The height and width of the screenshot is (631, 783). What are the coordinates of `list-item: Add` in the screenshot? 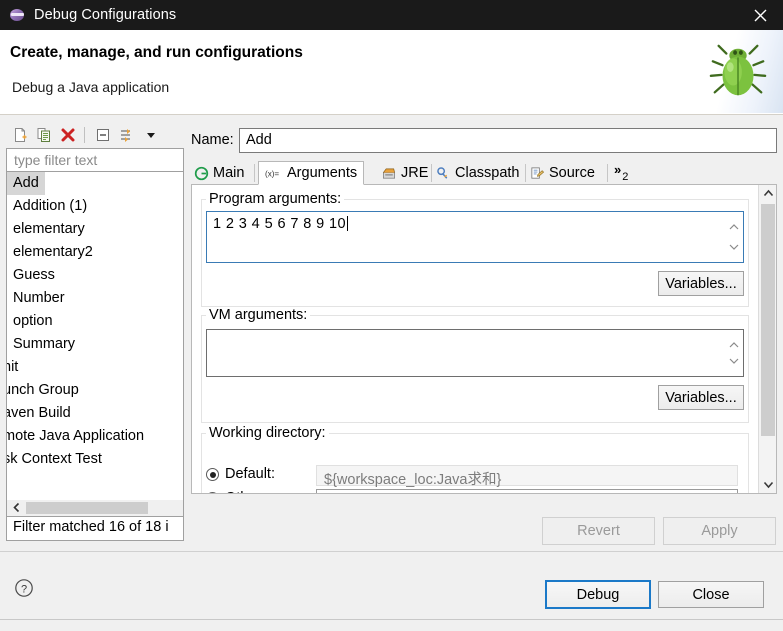 It's located at (95, 183).